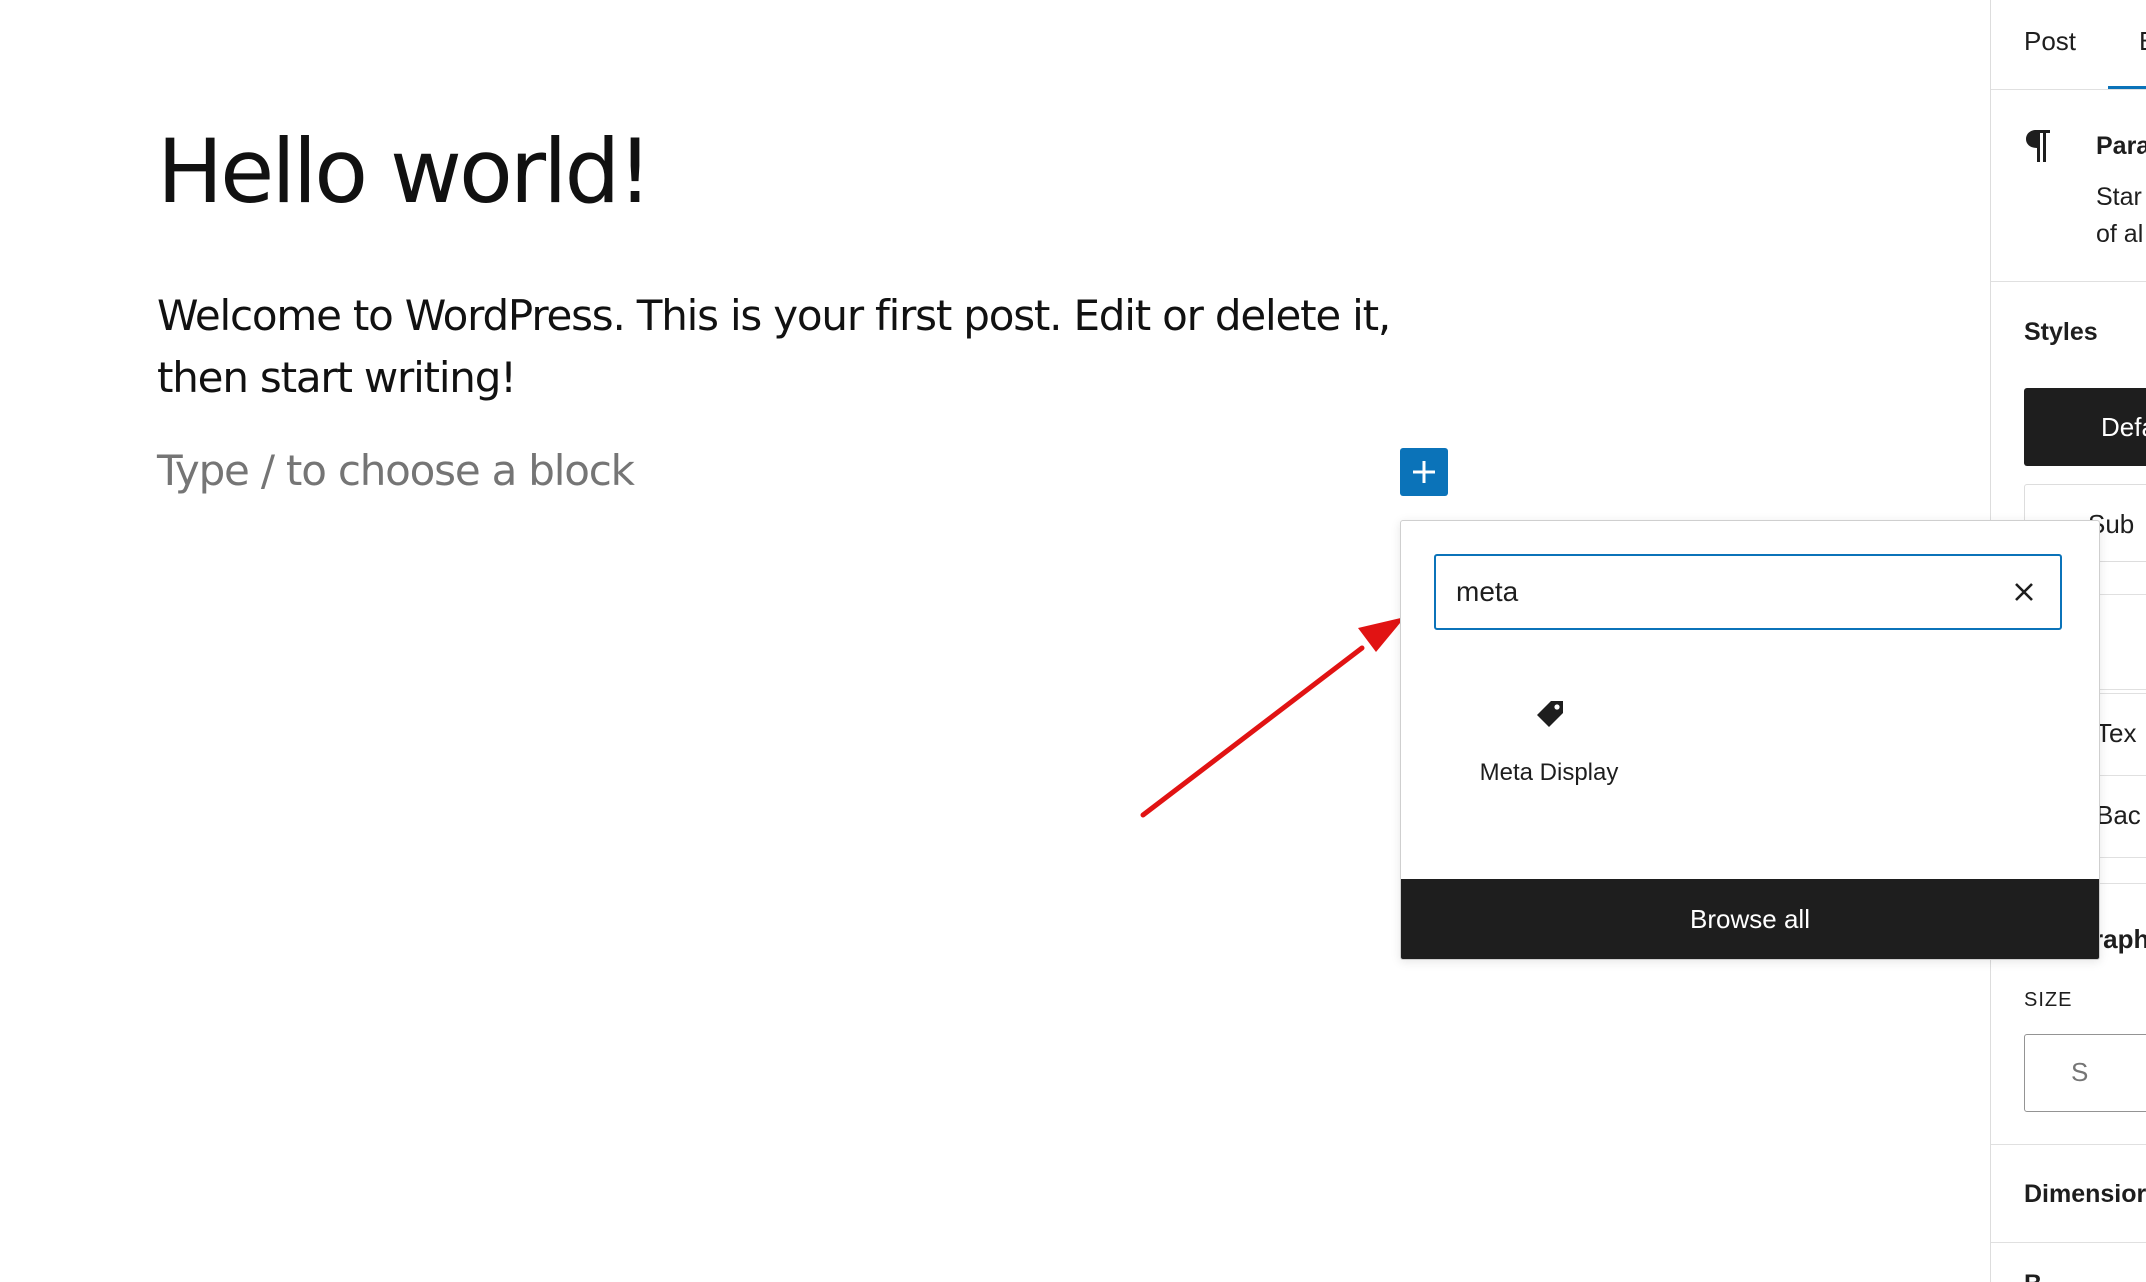 The height and width of the screenshot is (1282, 2146). Describe the element at coordinates (2120, 234) in the screenshot. I see `block-card-description: of al` at that location.